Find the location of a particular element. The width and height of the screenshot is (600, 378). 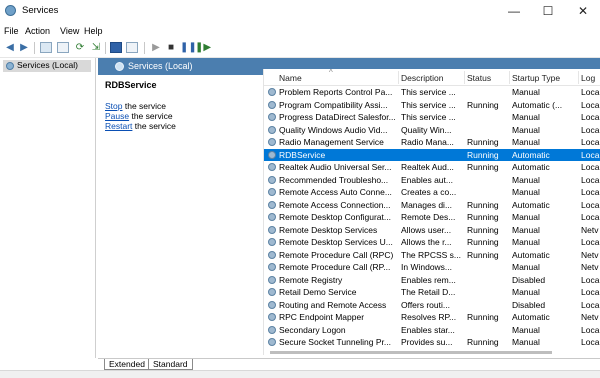

start-service-icon: ▶ is located at coordinates (156, 47).